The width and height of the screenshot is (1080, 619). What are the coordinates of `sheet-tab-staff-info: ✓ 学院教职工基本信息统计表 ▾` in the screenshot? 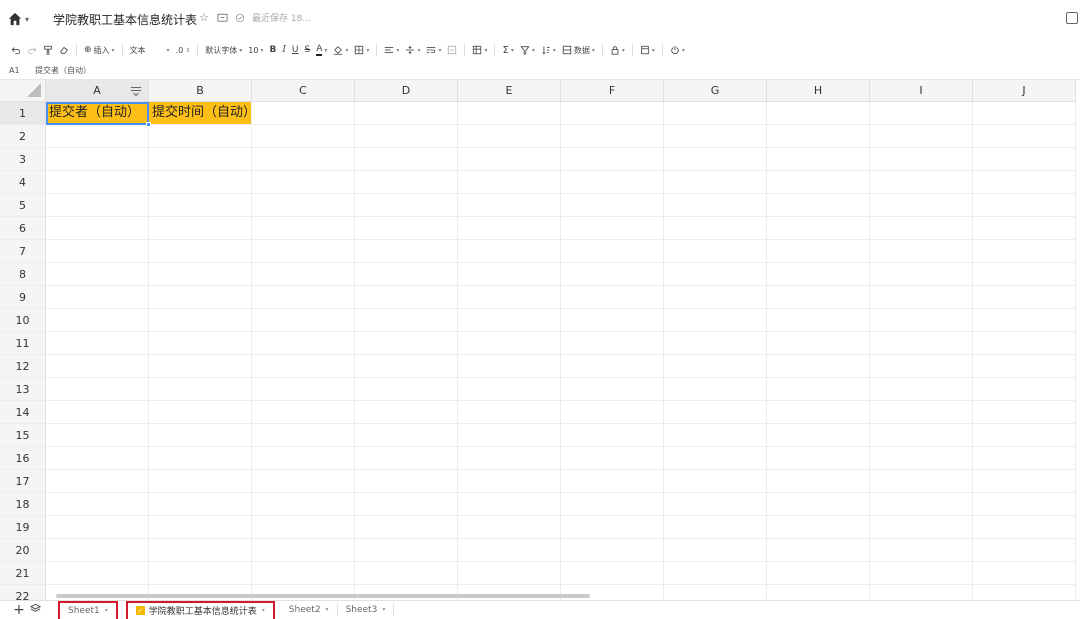 It's located at (200, 609).